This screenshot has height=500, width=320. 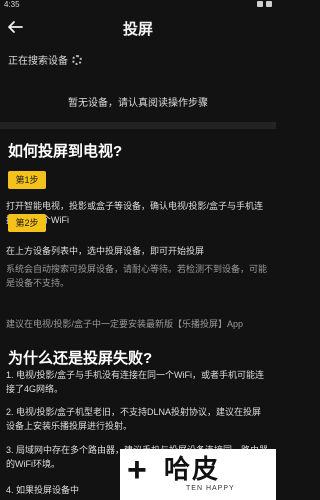 What do you see at coordinates (105, 251) in the screenshot?
I see `step2-text: 在上方设备列表中，选中投屏设备，即可开始投屏` at bounding box center [105, 251].